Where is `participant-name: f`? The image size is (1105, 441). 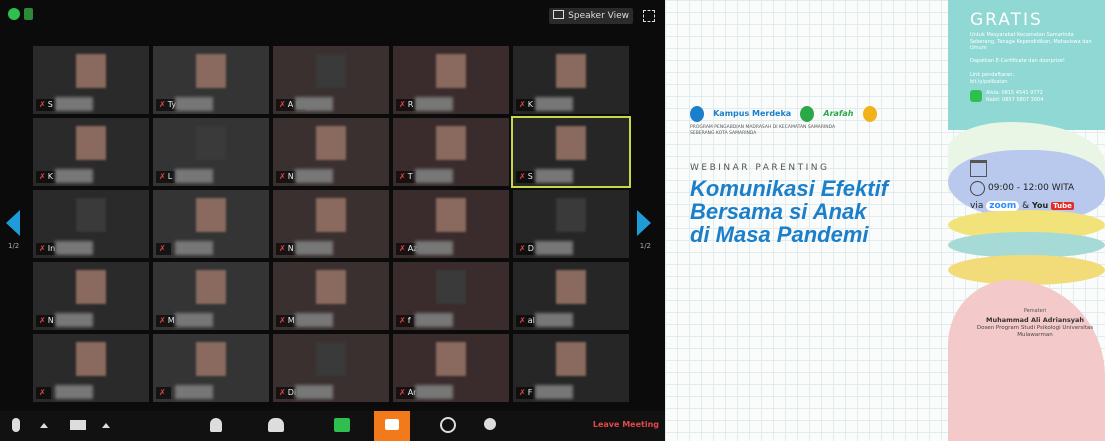
participant-name: f is located at coordinates (409, 320).